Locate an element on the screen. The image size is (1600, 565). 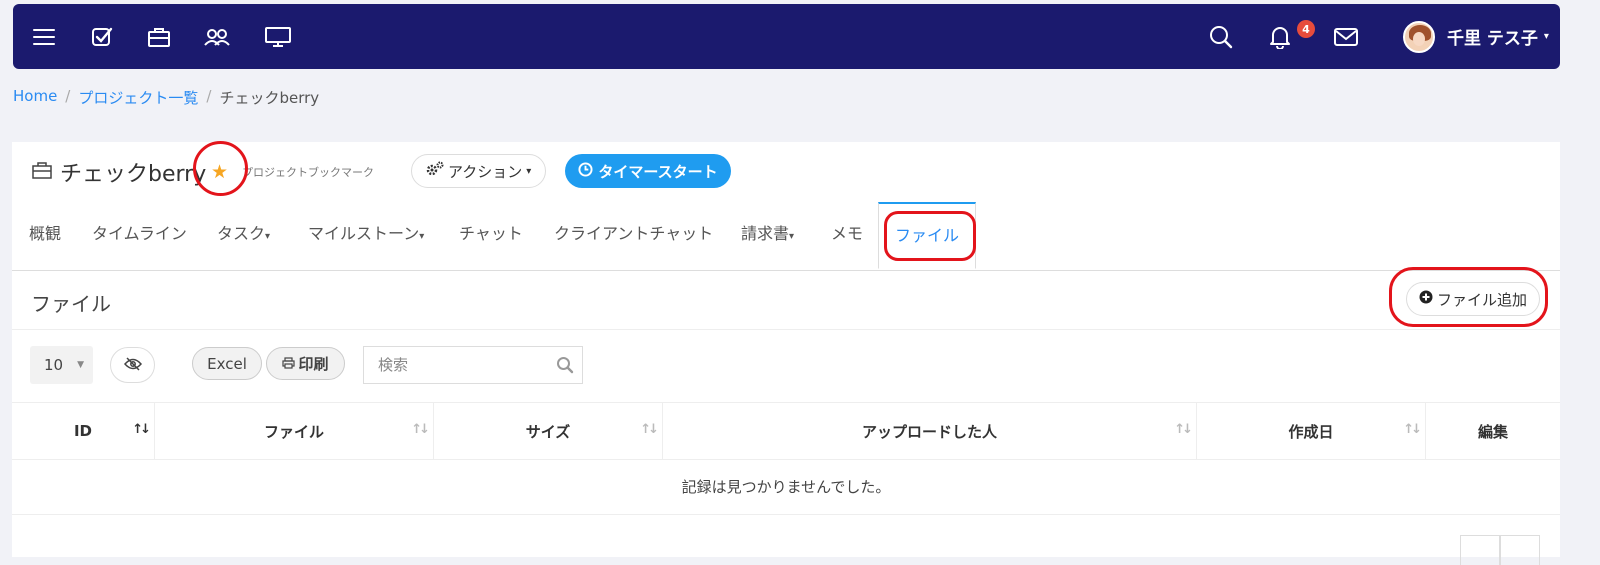
page-length-select: 10 ▼ is located at coordinates (61, 365).